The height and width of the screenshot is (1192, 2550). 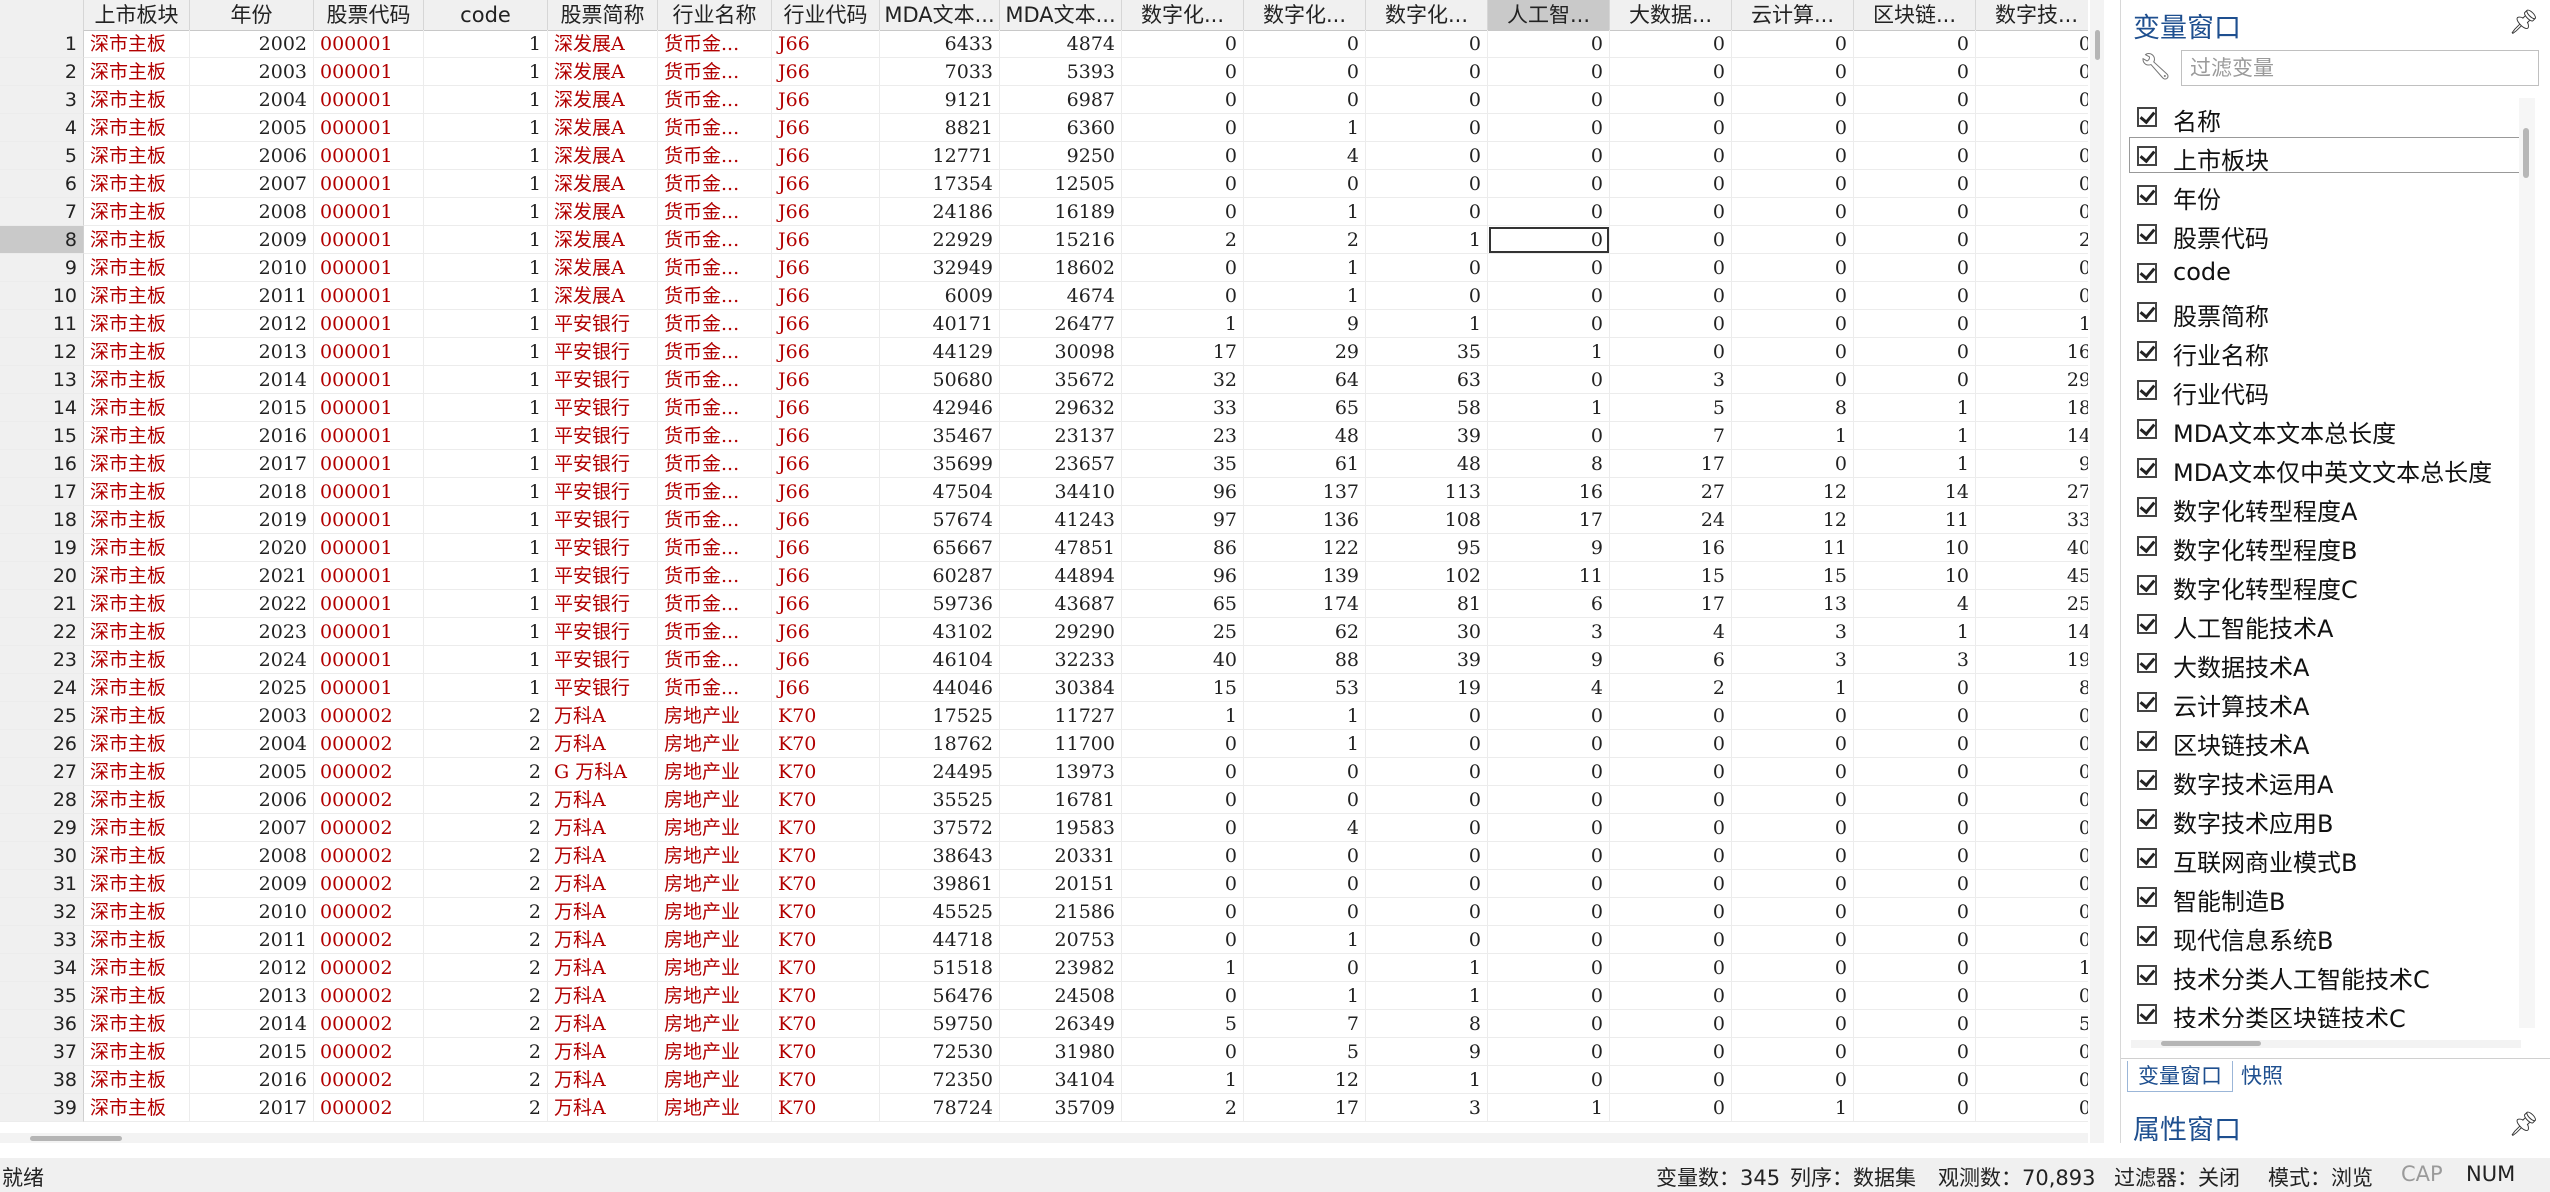 What do you see at coordinates (1427, 324) in the screenshot?
I see `cell-dC: 1` at bounding box center [1427, 324].